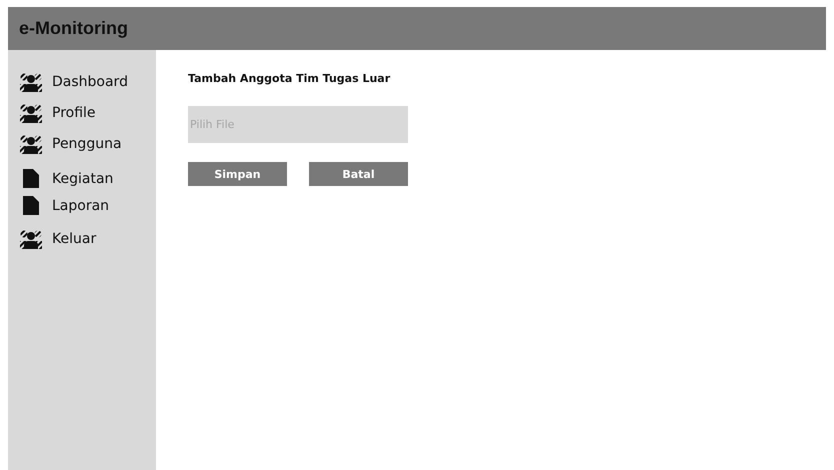 The height and width of the screenshot is (470, 834). I want to click on sidebar-item: Dashboard, so click(82, 81).